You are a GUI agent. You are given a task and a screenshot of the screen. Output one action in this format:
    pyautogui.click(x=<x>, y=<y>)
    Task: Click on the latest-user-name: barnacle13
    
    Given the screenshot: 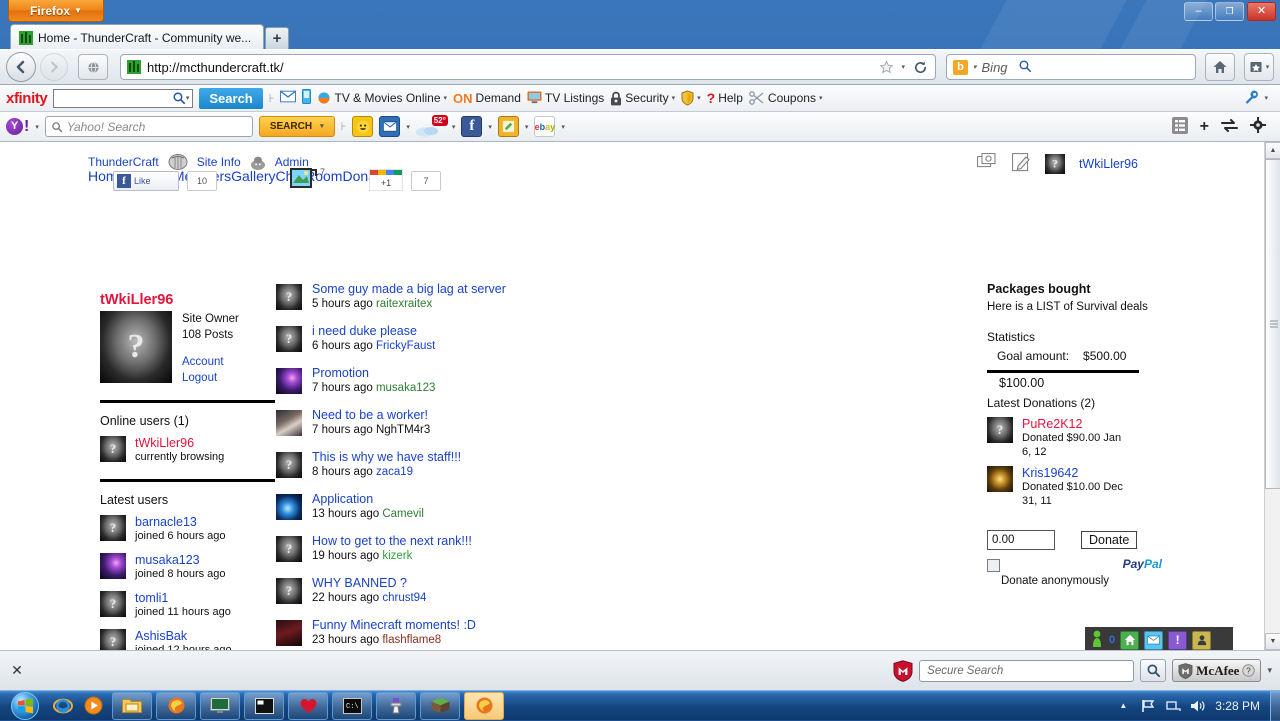 What is the action you would take?
    pyautogui.click(x=166, y=522)
    